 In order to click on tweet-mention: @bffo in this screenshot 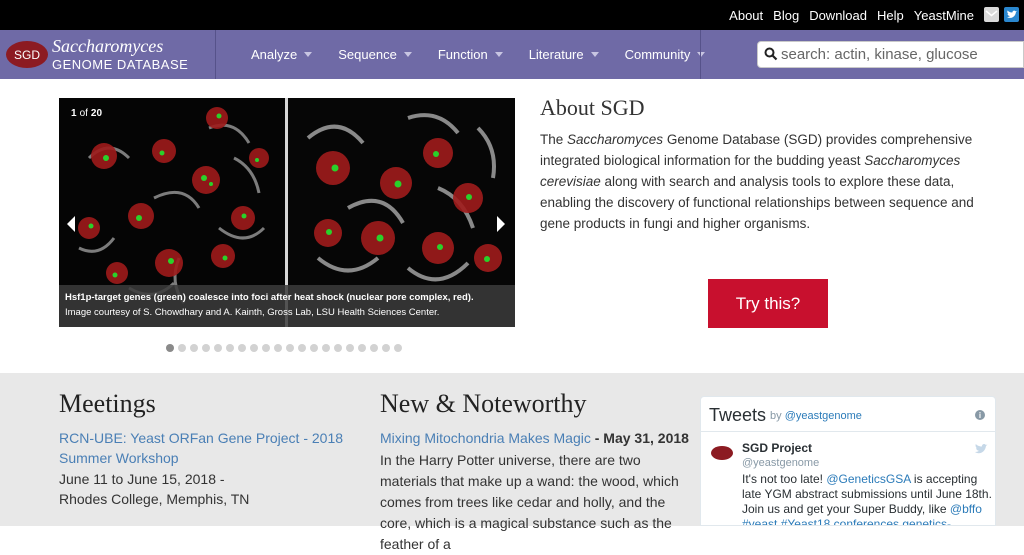, I will do `click(966, 509)`.